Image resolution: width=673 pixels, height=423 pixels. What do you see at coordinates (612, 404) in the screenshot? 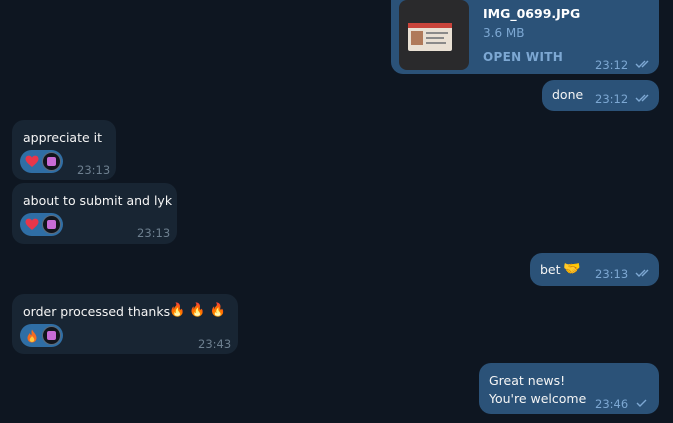
I see `message-time: 23:46` at bounding box center [612, 404].